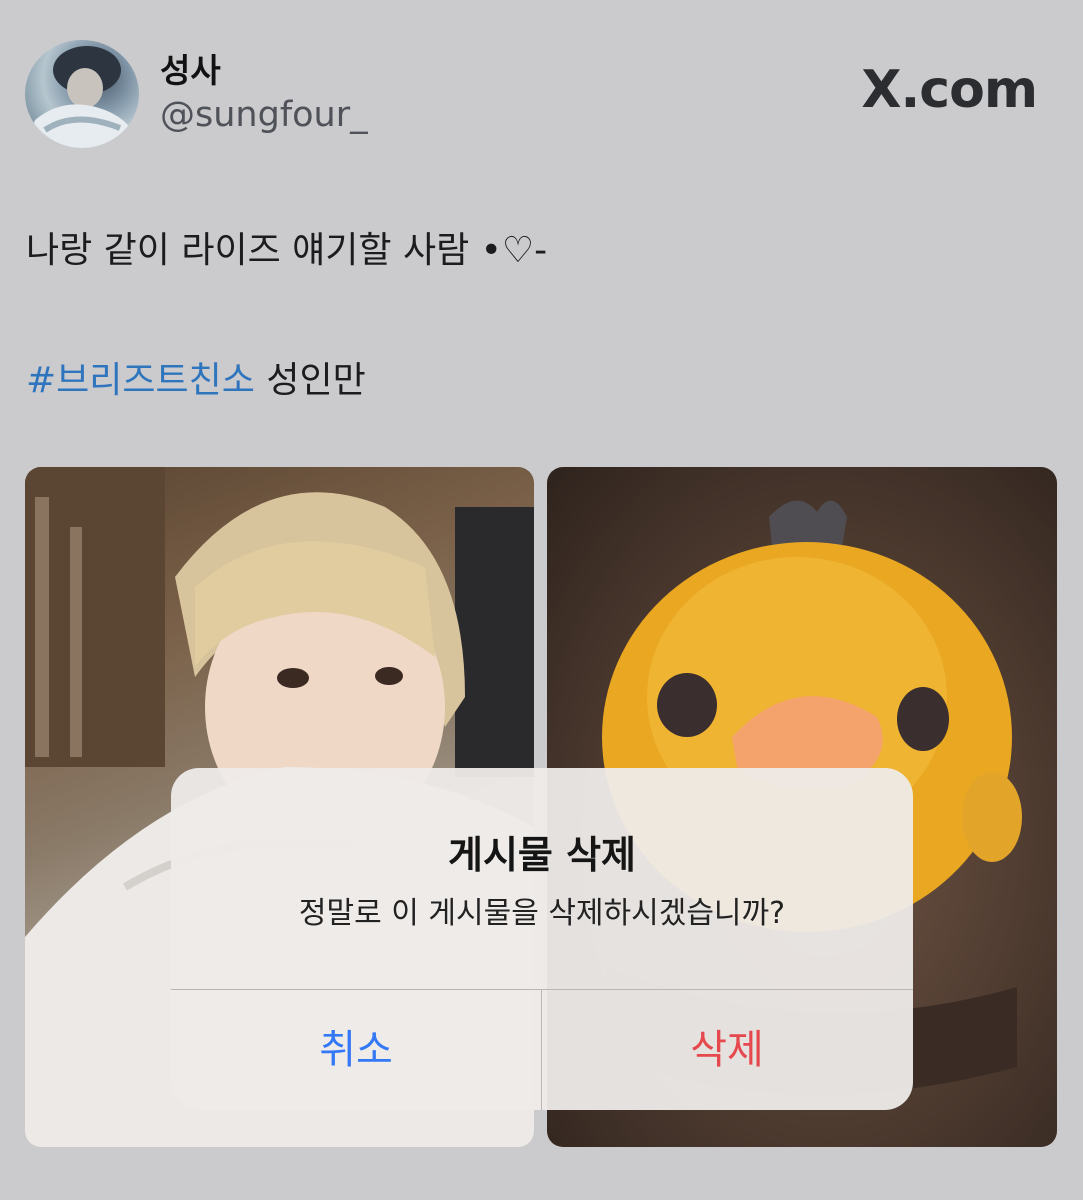 The image size is (1083, 1200). What do you see at coordinates (287, 250) in the screenshot?
I see `tweet-text: 나랑 같이 라이즈 얘기할 사람 •♡-` at bounding box center [287, 250].